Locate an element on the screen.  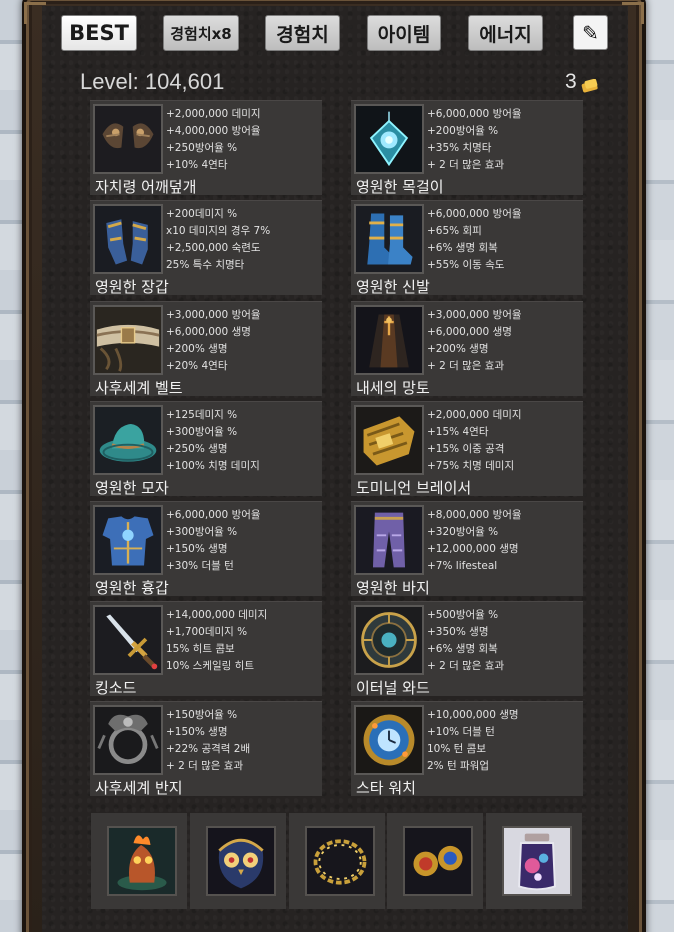
item-name: 도미니언 브레이서 is located at coordinates (414, 488).